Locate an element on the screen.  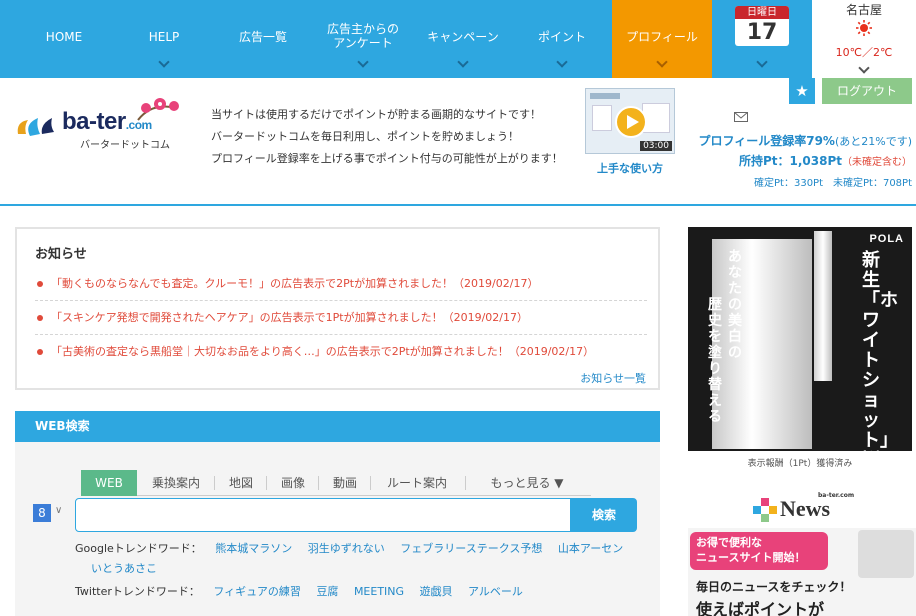
howto-label: 上手な使い方 is located at coordinates (630, 168).